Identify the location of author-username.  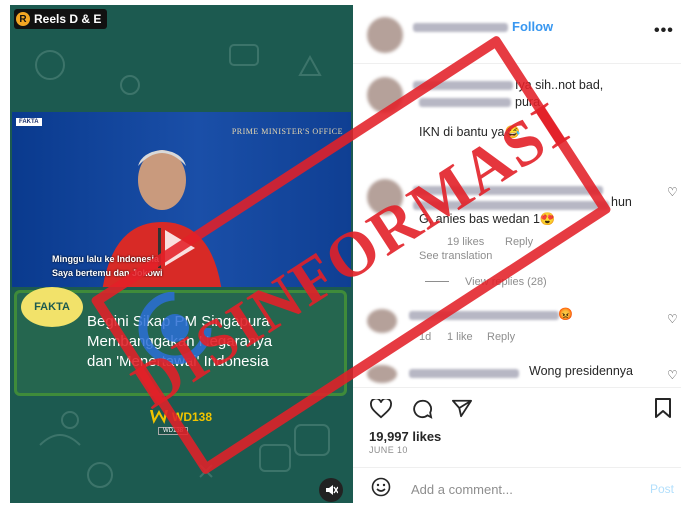
(460, 27).